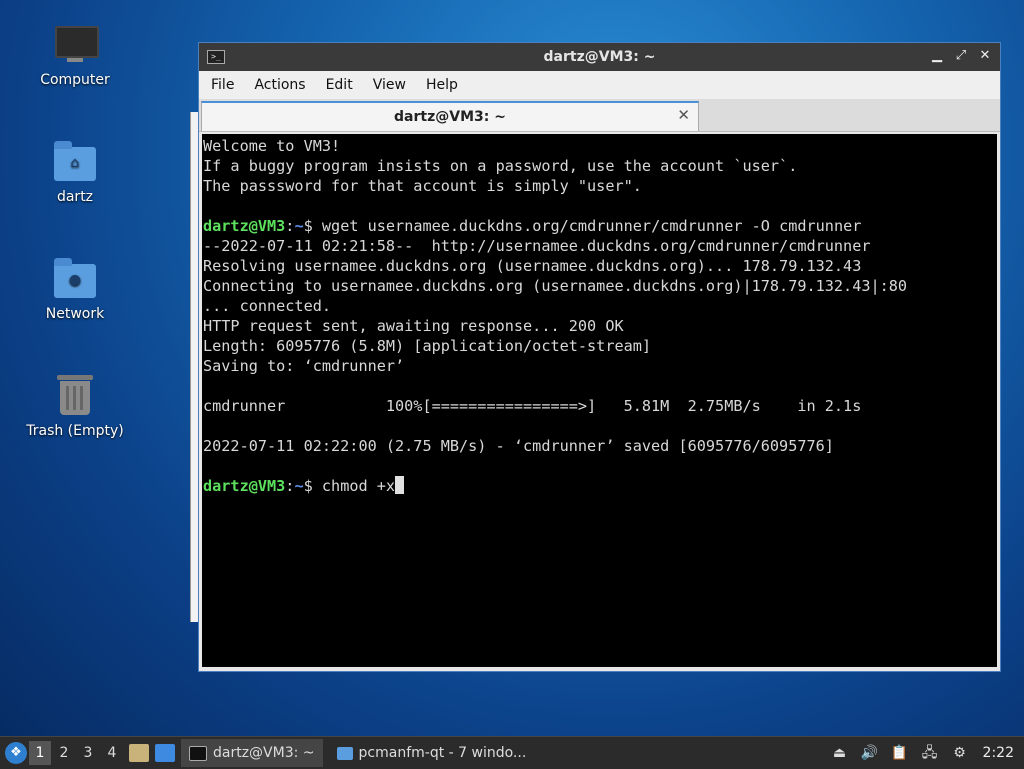  What do you see at coordinates (198, 753) in the screenshot?
I see `terminal-icon` at bounding box center [198, 753].